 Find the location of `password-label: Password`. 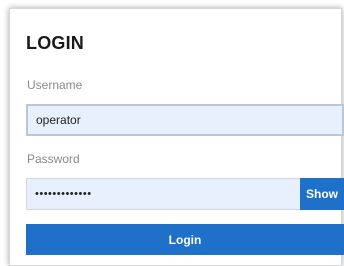

password-label: Password is located at coordinates (53, 159).